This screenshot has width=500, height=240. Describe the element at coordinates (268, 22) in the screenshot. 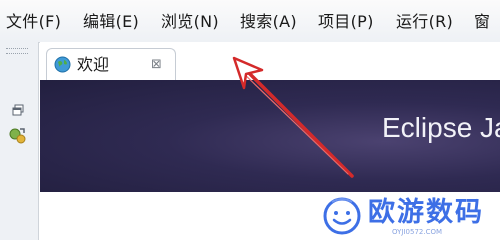

I see `menu-search: 搜索(A)` at that location.